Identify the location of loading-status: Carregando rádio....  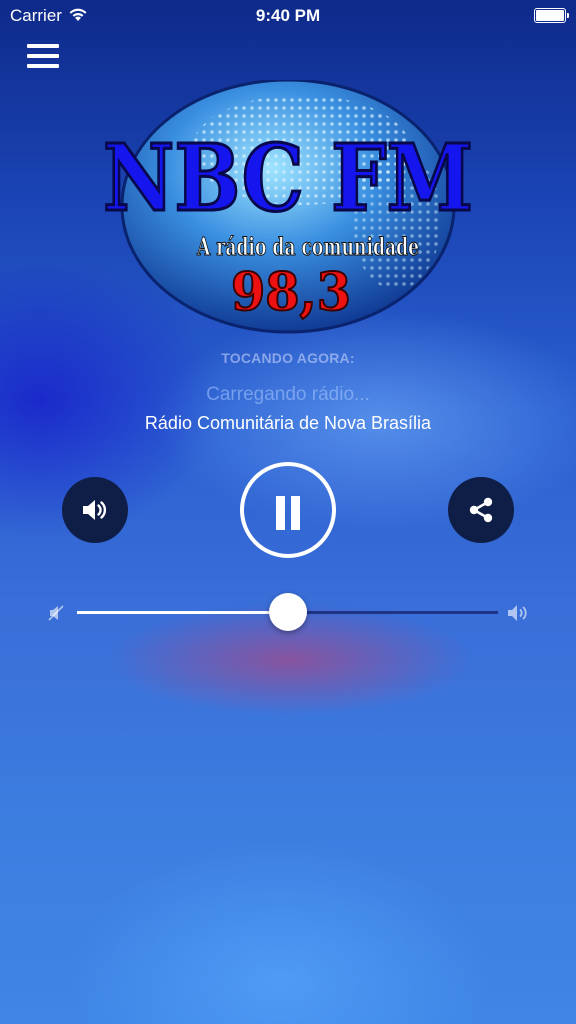
(288, 394).